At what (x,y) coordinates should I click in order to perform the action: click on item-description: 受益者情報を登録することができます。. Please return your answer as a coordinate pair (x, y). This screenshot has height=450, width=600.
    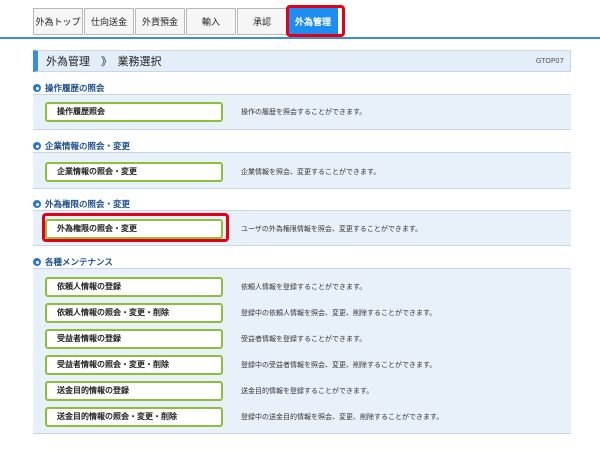
    Looking at the image, I should click on (304, 339).